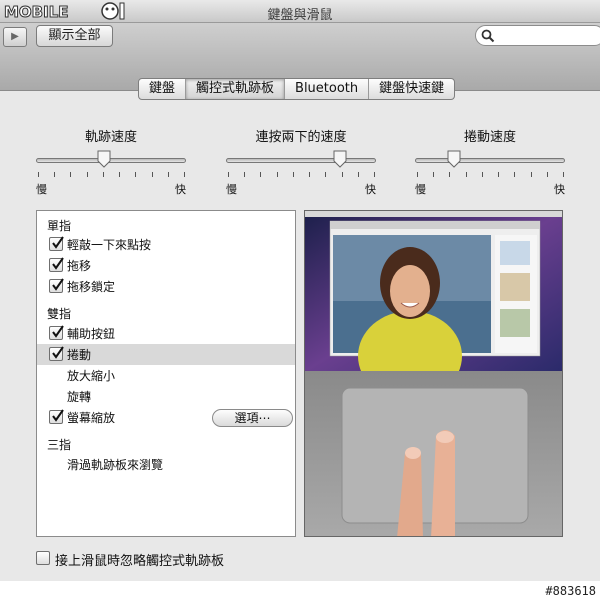 The image size is (600, 602). I want to click on option-swipe-to-navigate: 滑過軌跡板來瀏覽, so click(166, 464).